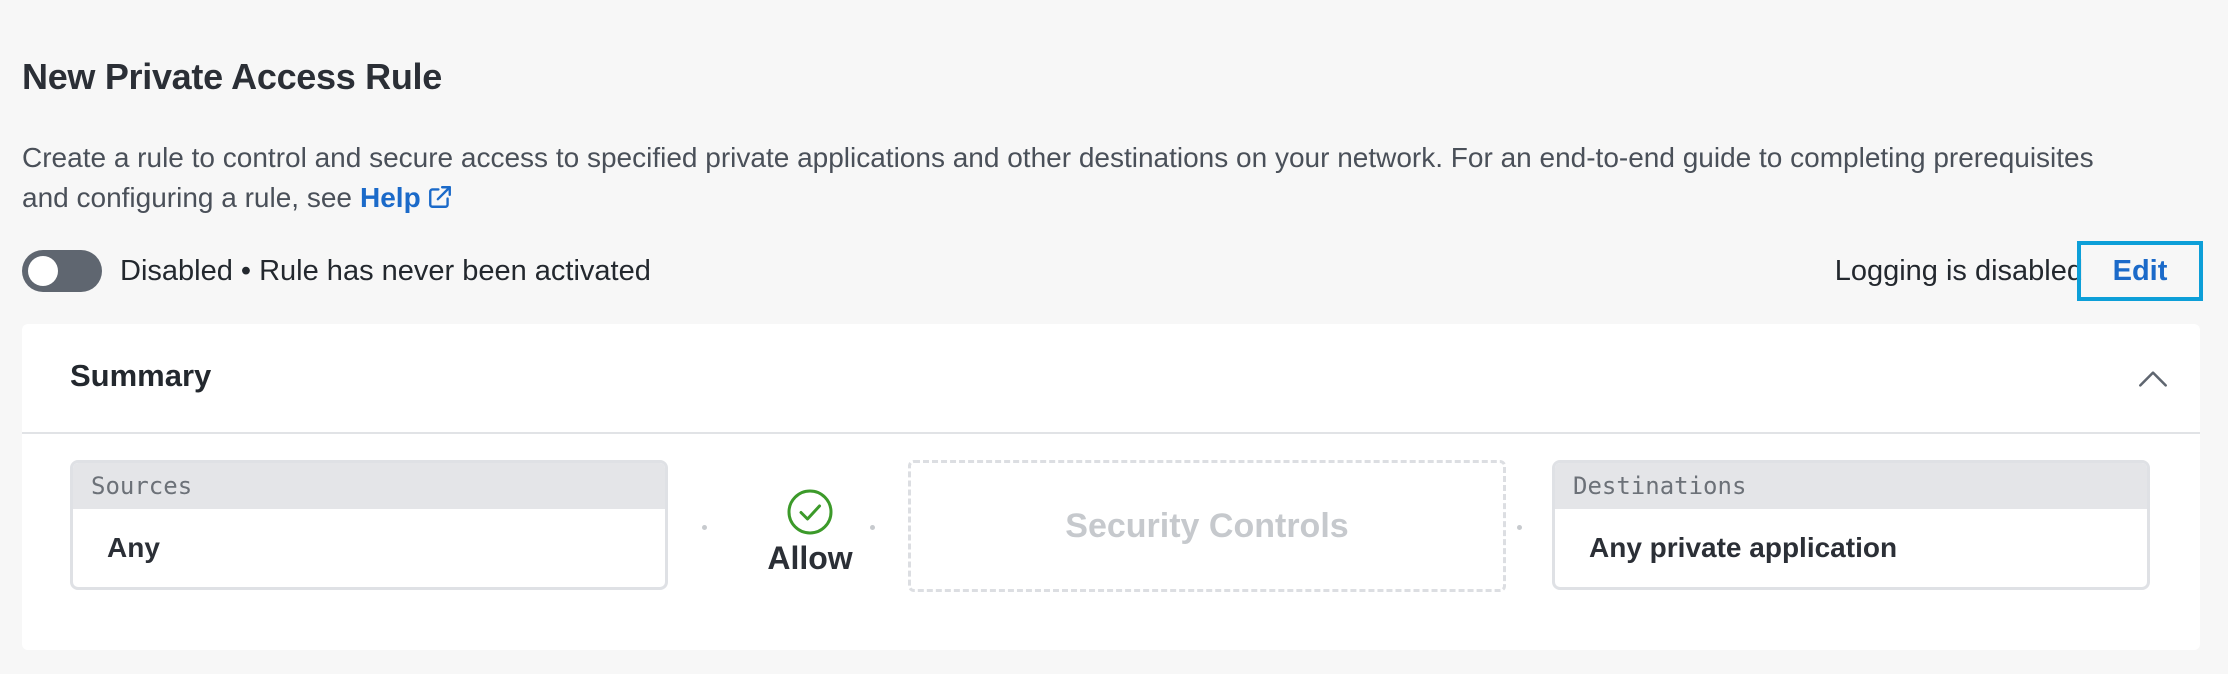  I want to click on help-label: Help, so click(390, 197).